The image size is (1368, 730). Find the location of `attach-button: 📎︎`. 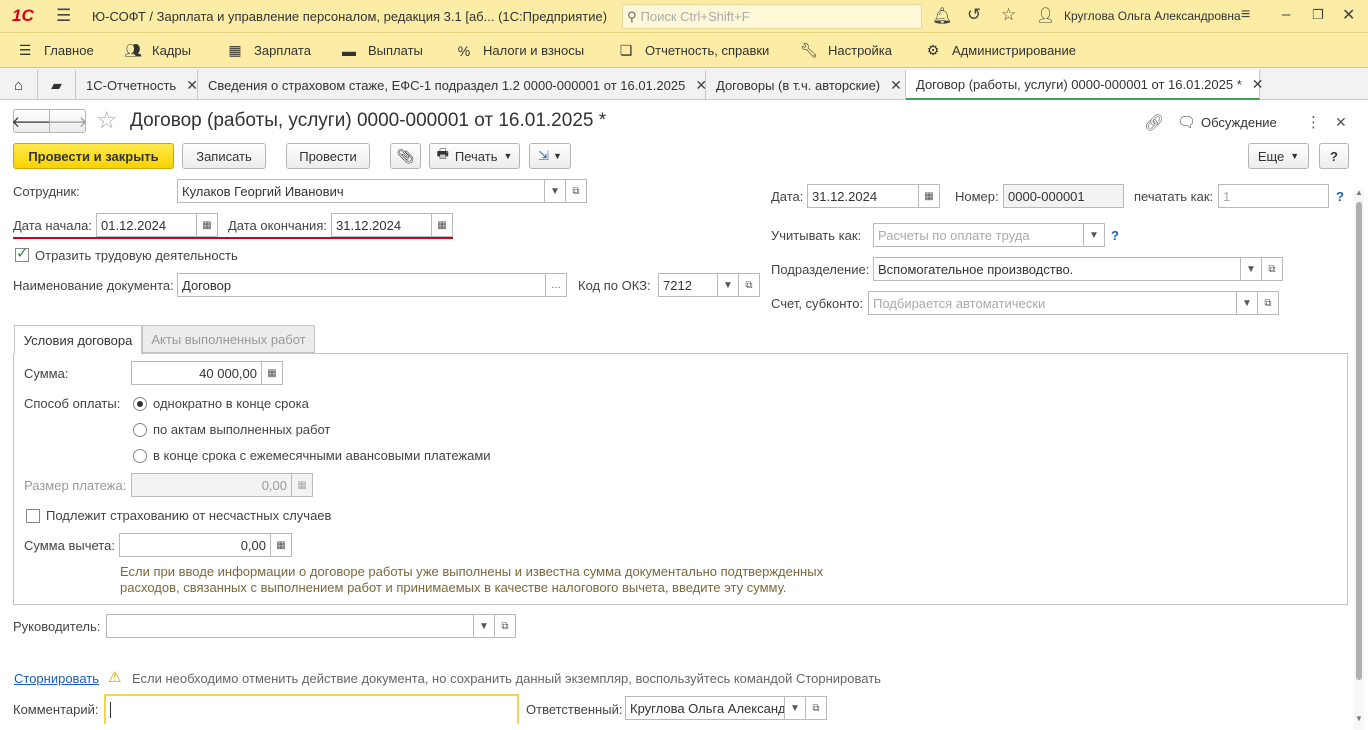

attach-button: 📎︎ is located at coordinates (405, 156).